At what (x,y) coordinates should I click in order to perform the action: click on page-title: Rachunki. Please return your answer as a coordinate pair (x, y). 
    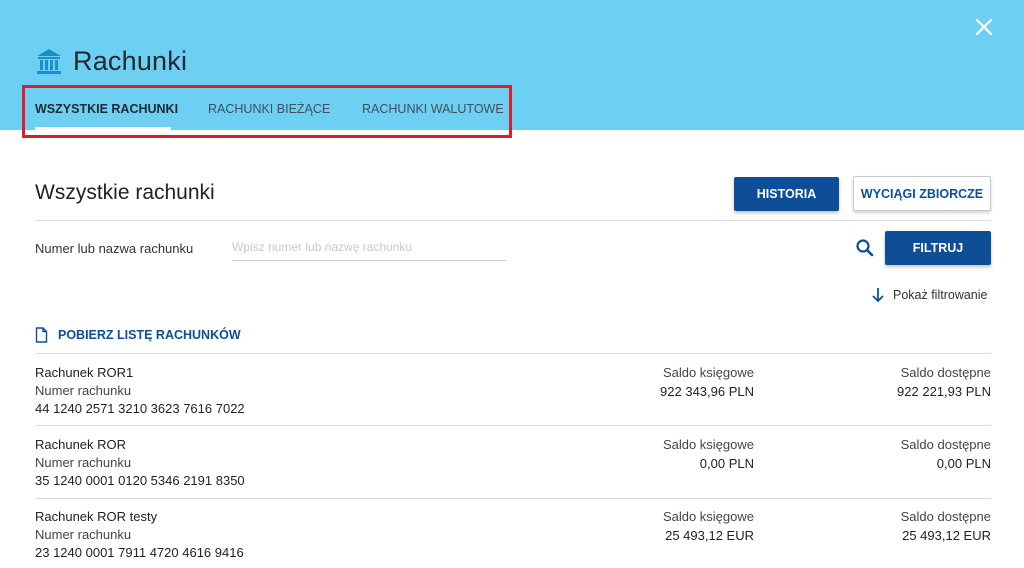
    Looking at the image, I should click on (111, 61).